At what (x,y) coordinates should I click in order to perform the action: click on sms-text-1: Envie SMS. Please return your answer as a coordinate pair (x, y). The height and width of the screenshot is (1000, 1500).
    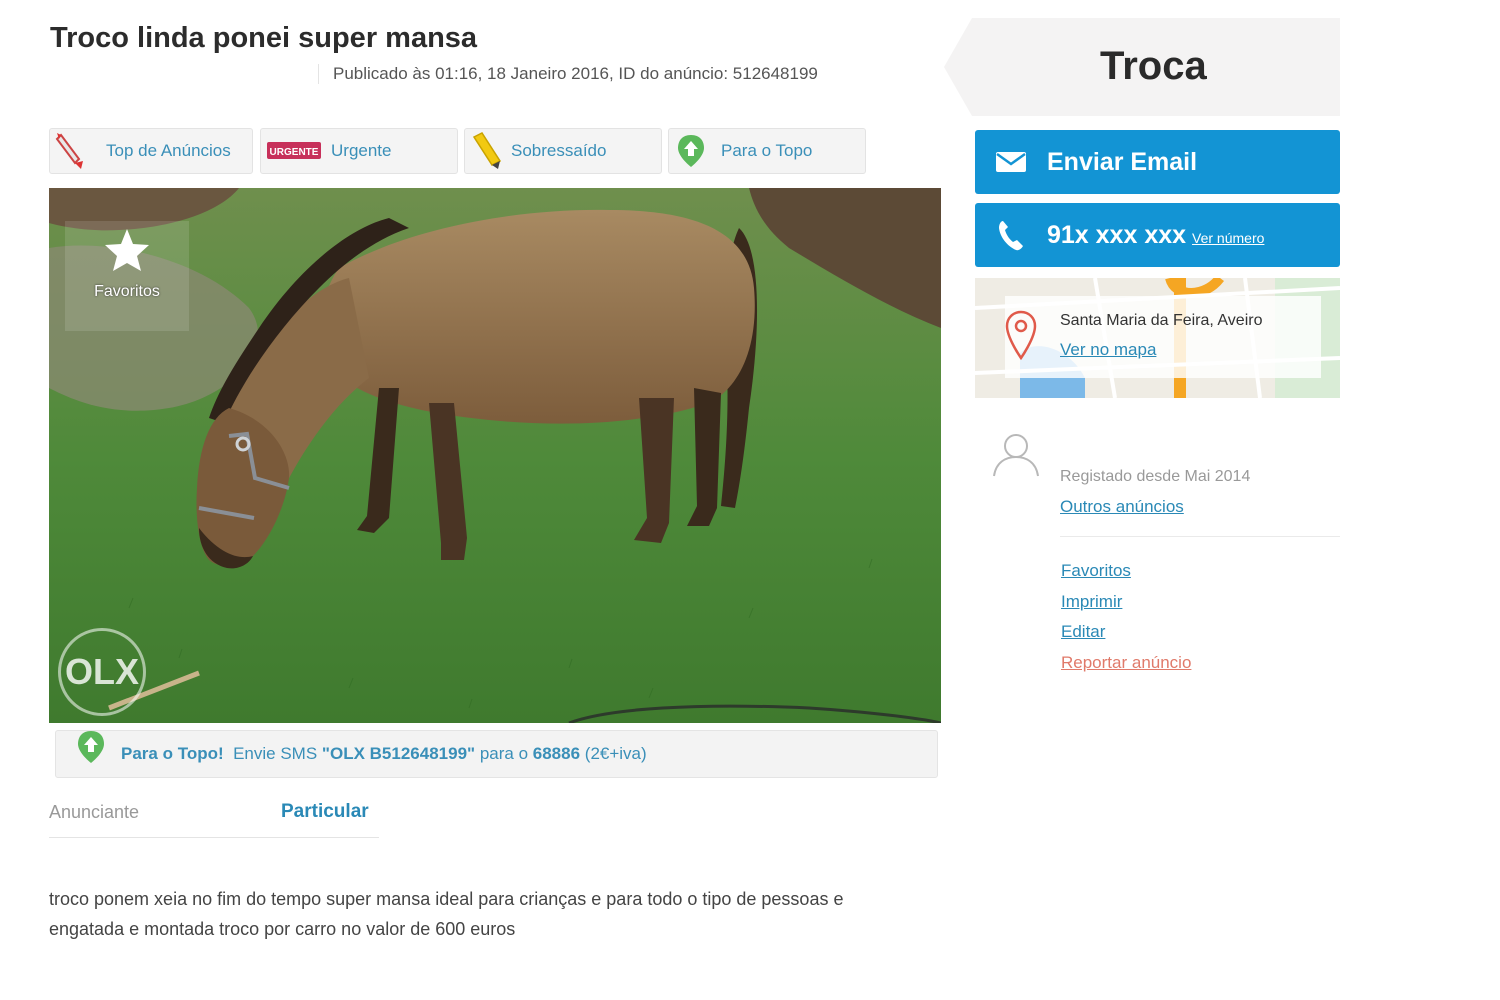
    Looking at the image, I should click on (275, 753).